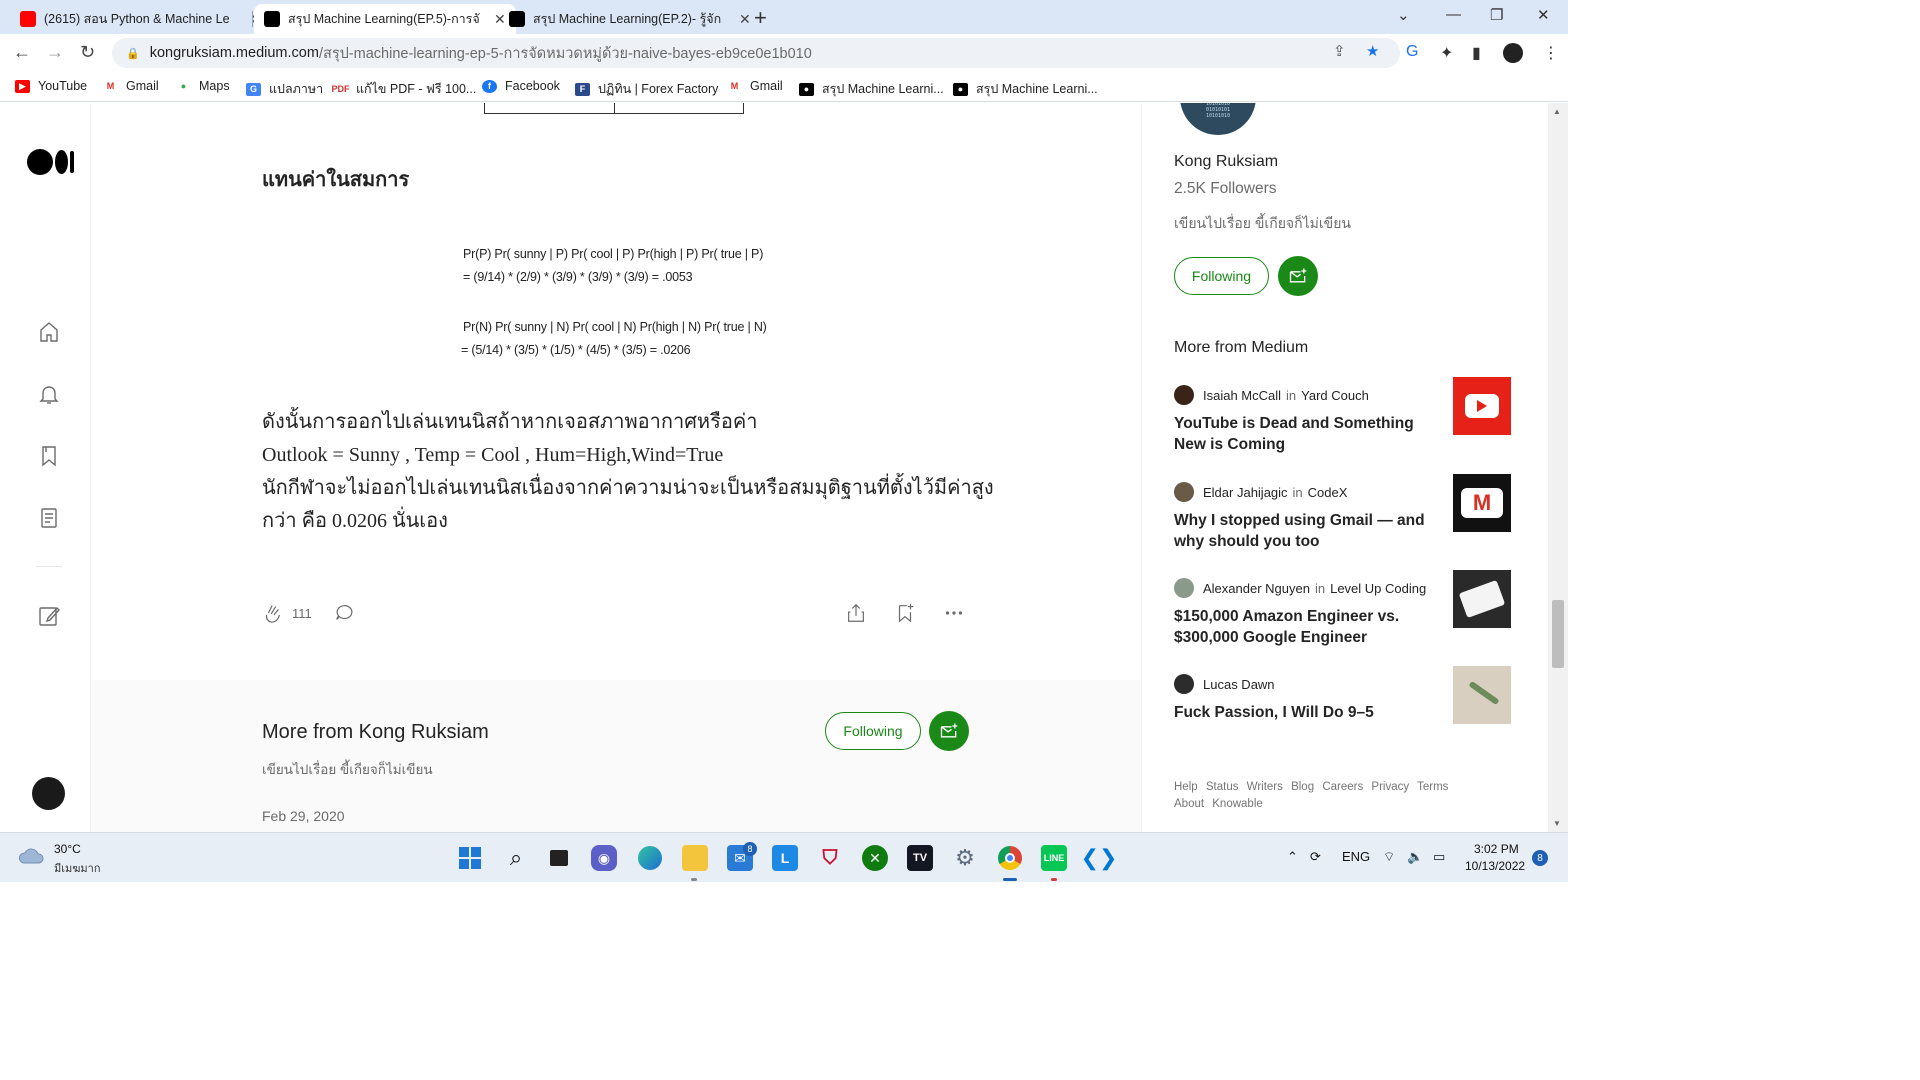  I want to click on volume-icon: 🔈, so click(1415, 857).